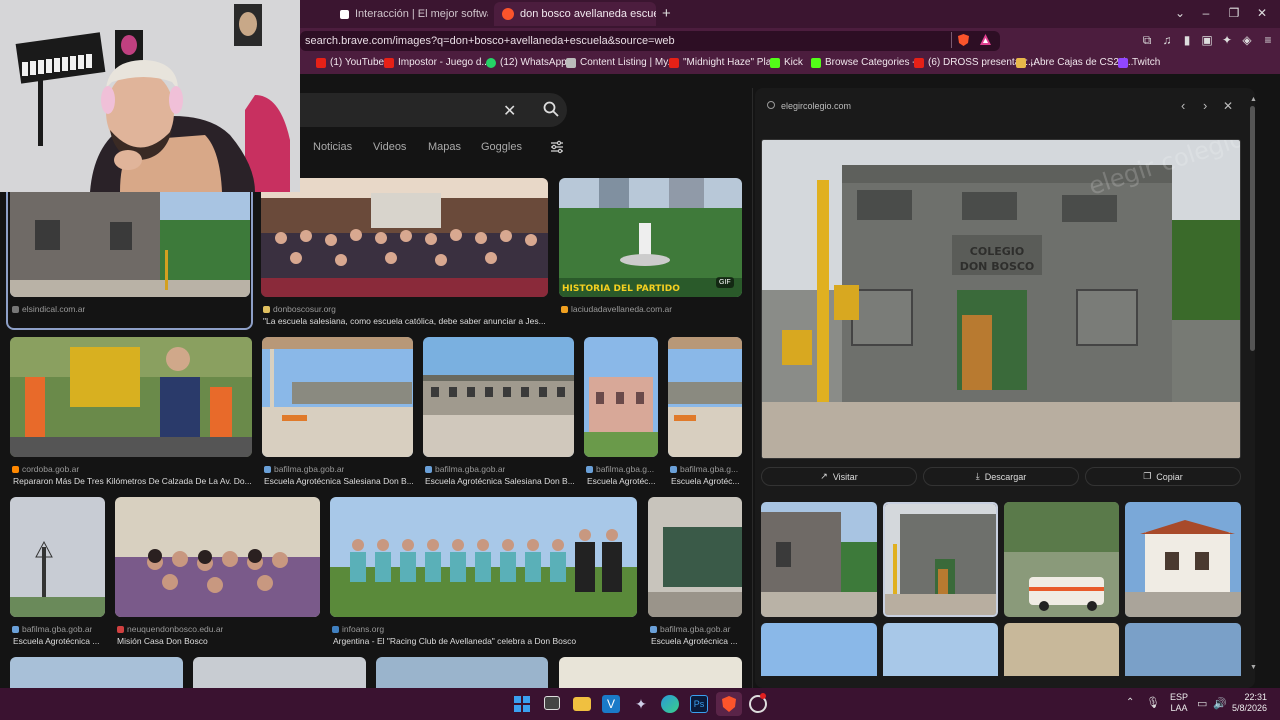 This screenshot has height=720, width=1280. What do you see at coordinates (729, 704) in the screenshot?
I see `brave-taskbar-icon` at bounding box center [729, 704].